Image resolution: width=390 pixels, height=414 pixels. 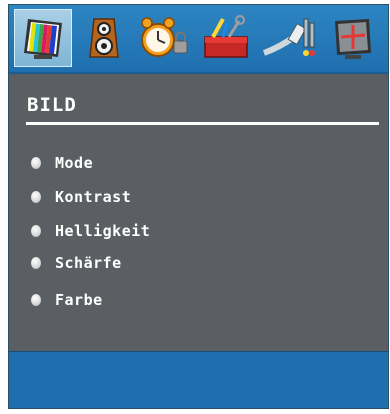 I want to click on alarm-clock-icon, so click(x=164, y=37).